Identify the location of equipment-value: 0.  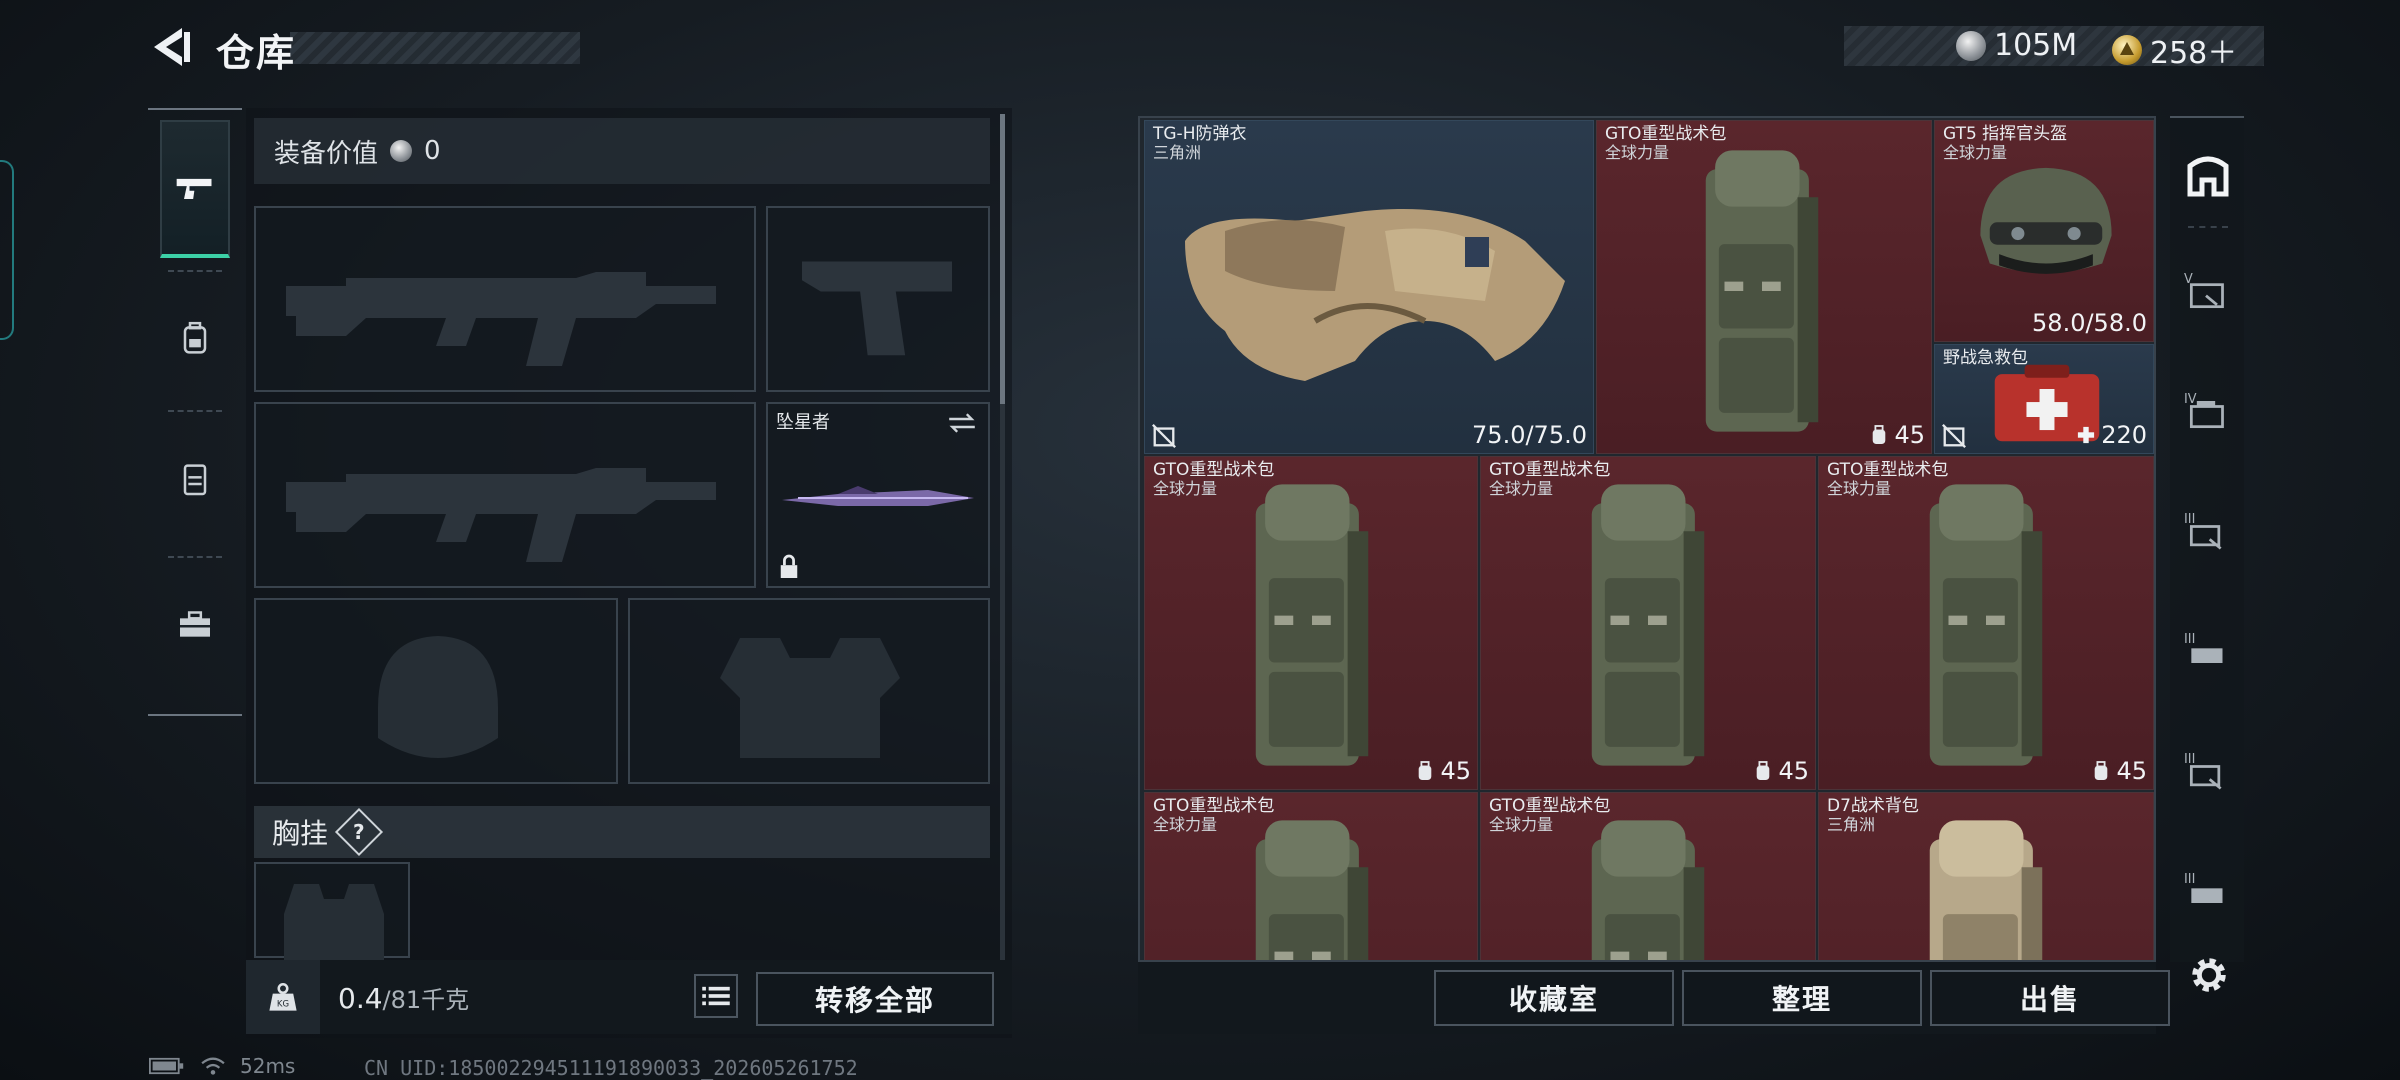
(432, 151).